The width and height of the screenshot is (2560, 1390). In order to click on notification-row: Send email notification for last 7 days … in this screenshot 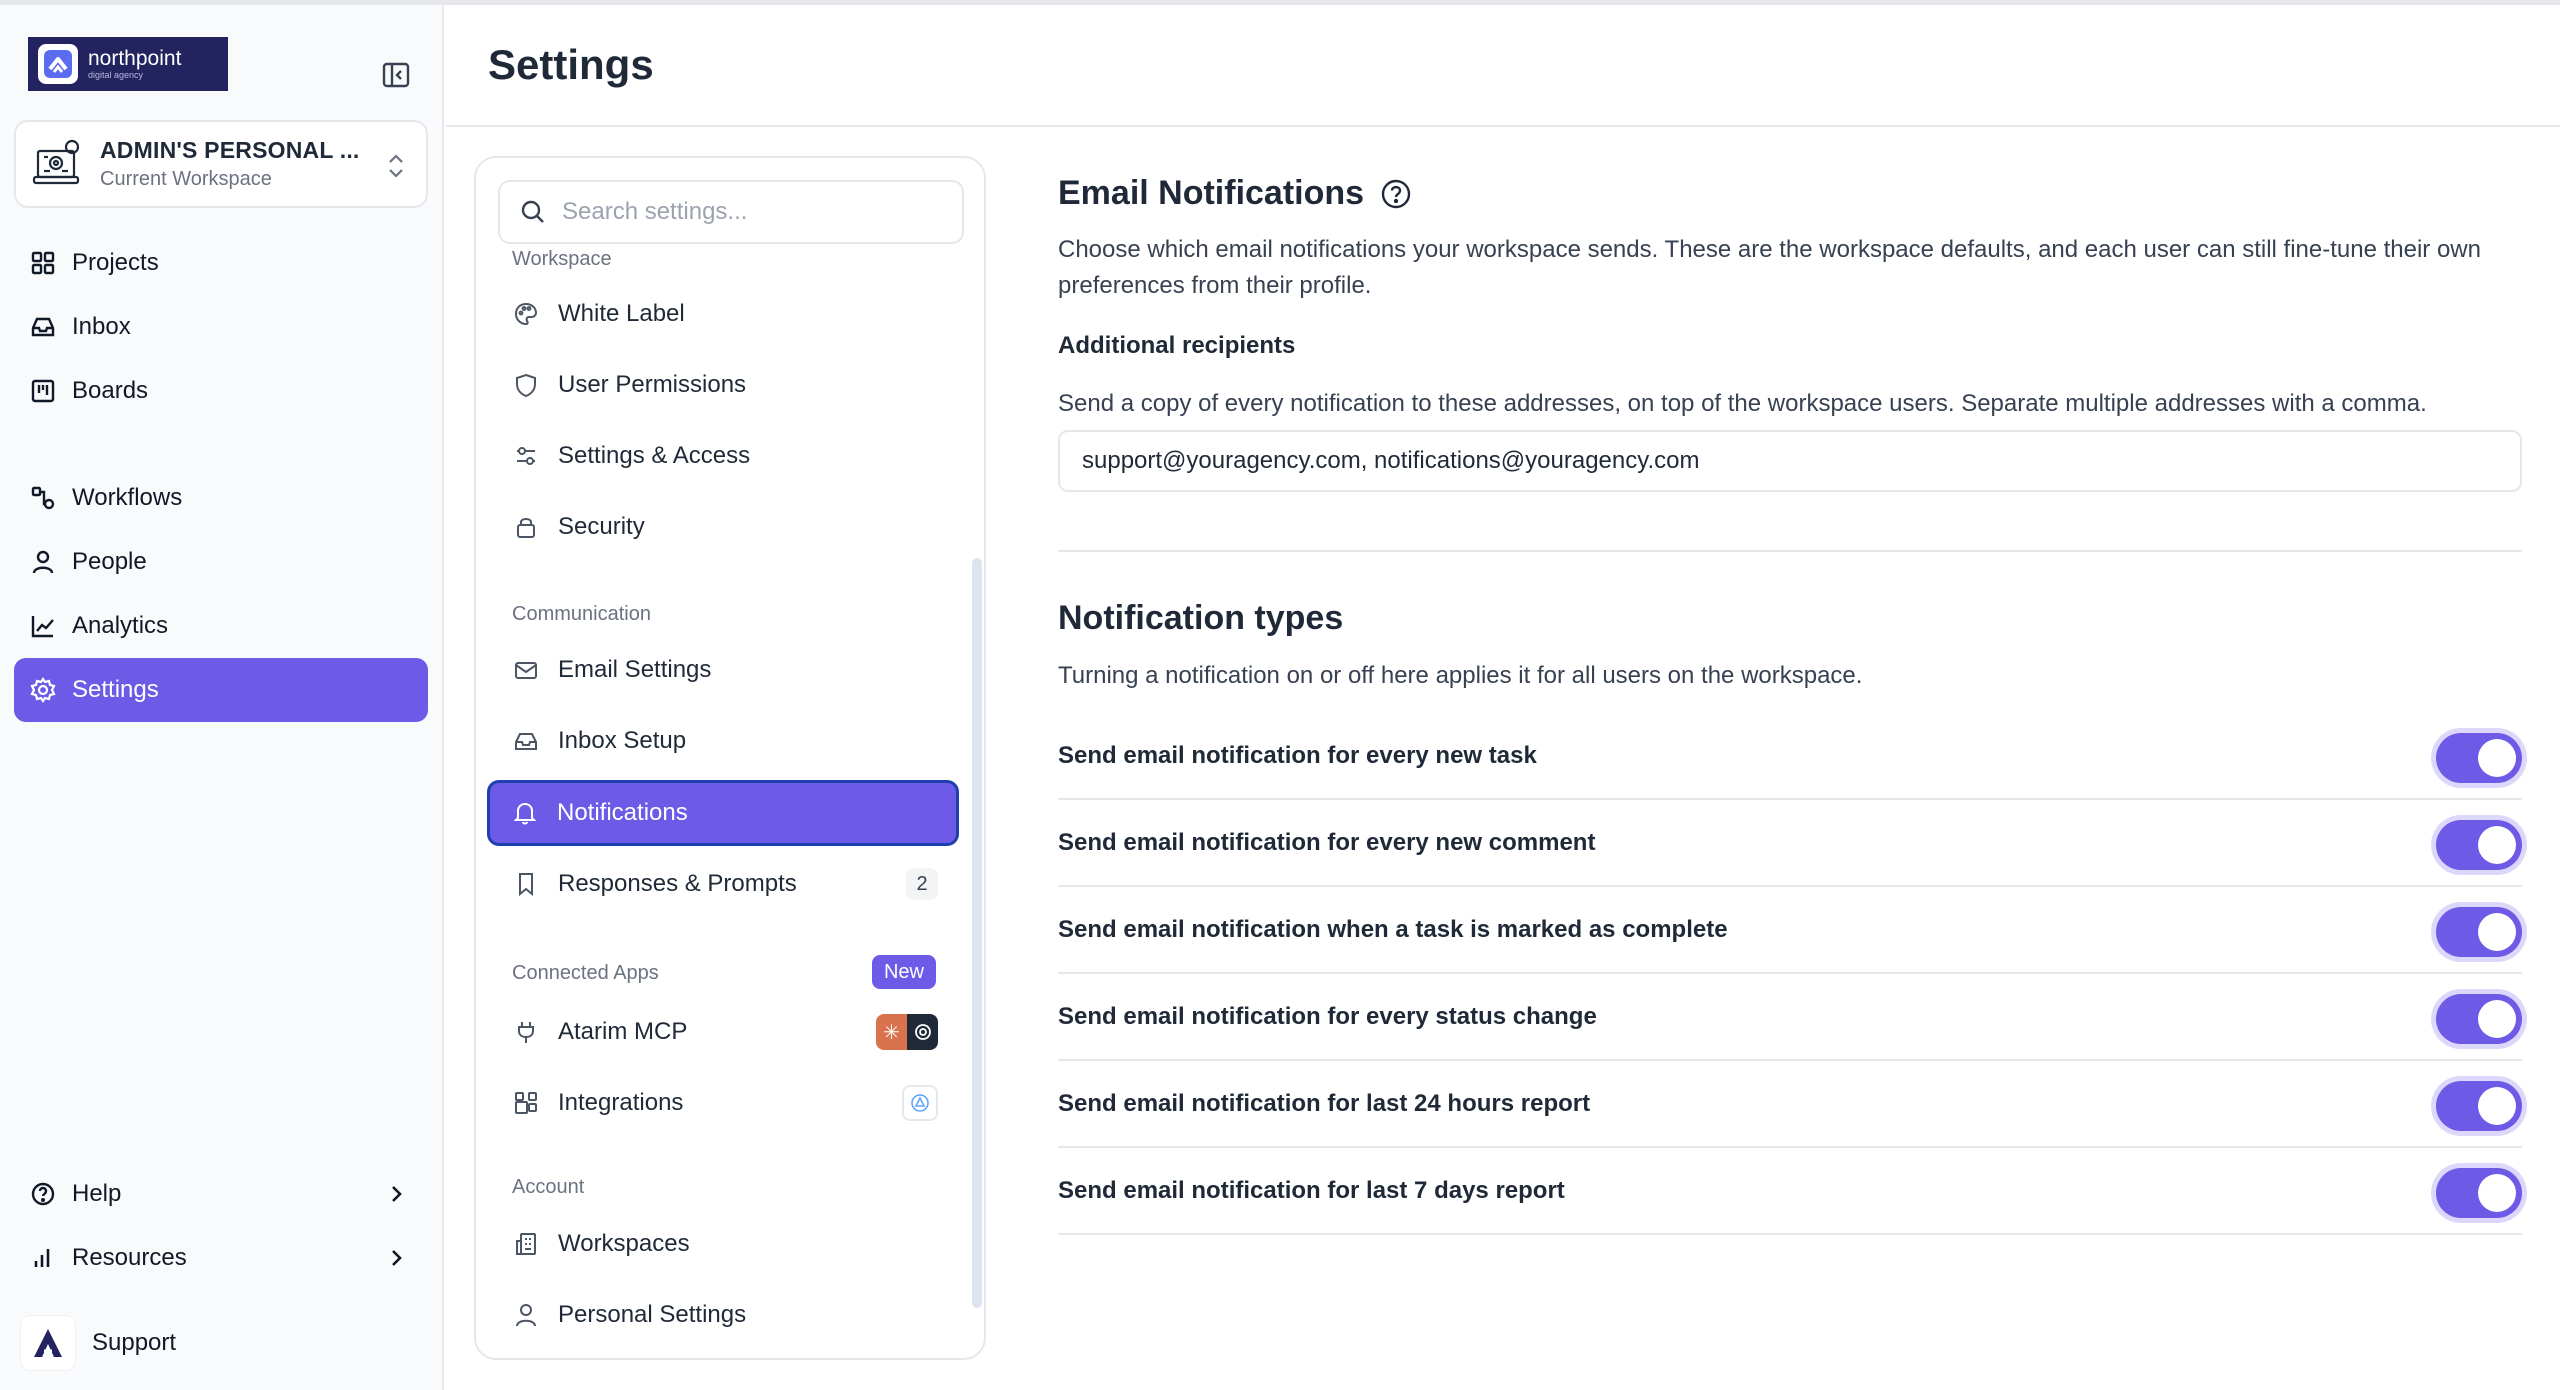, I will do `click(1790, 1191)`.